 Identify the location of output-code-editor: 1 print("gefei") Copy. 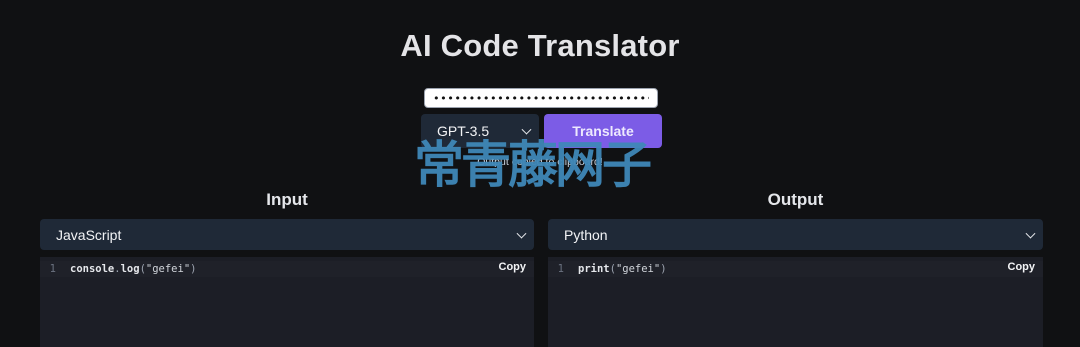
(795, 302).